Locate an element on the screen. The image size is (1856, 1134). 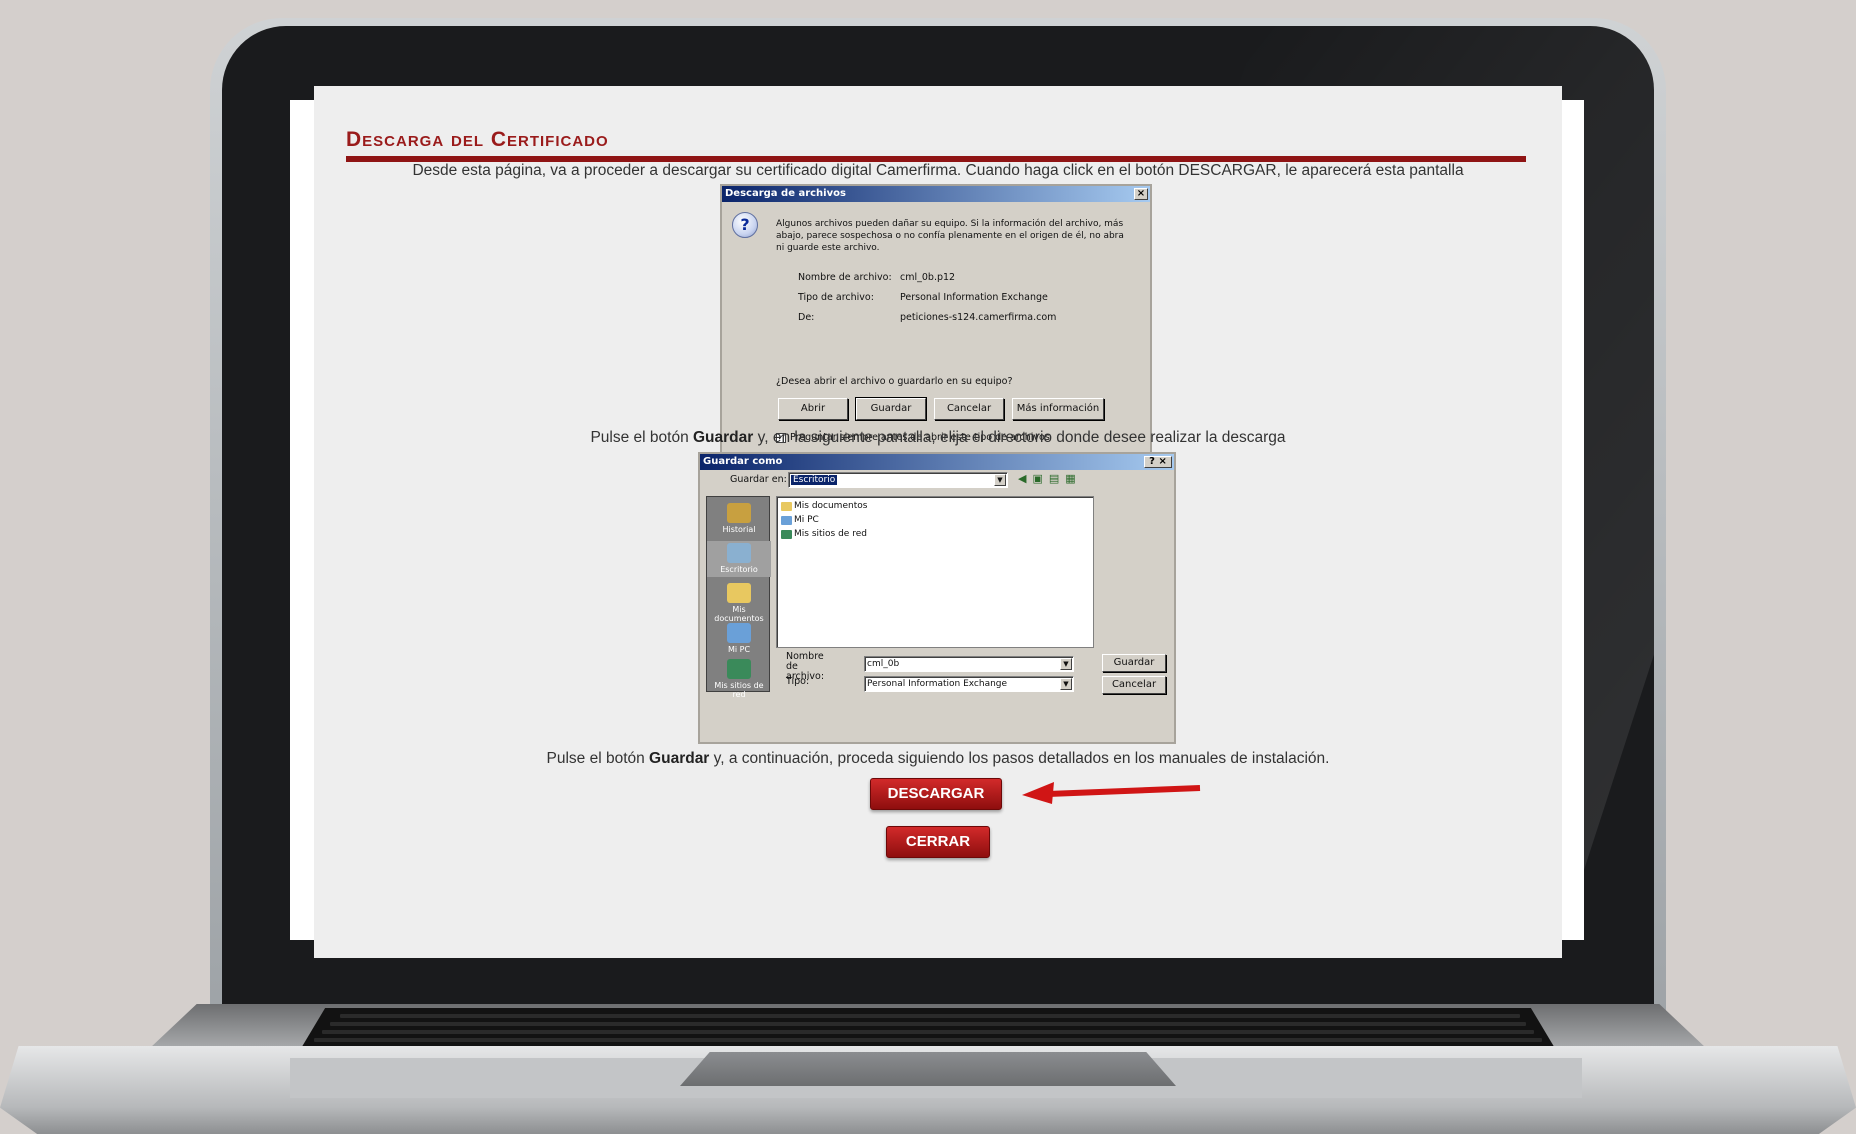
cancel-button: Cancelar is located at coordinates (969, 409).